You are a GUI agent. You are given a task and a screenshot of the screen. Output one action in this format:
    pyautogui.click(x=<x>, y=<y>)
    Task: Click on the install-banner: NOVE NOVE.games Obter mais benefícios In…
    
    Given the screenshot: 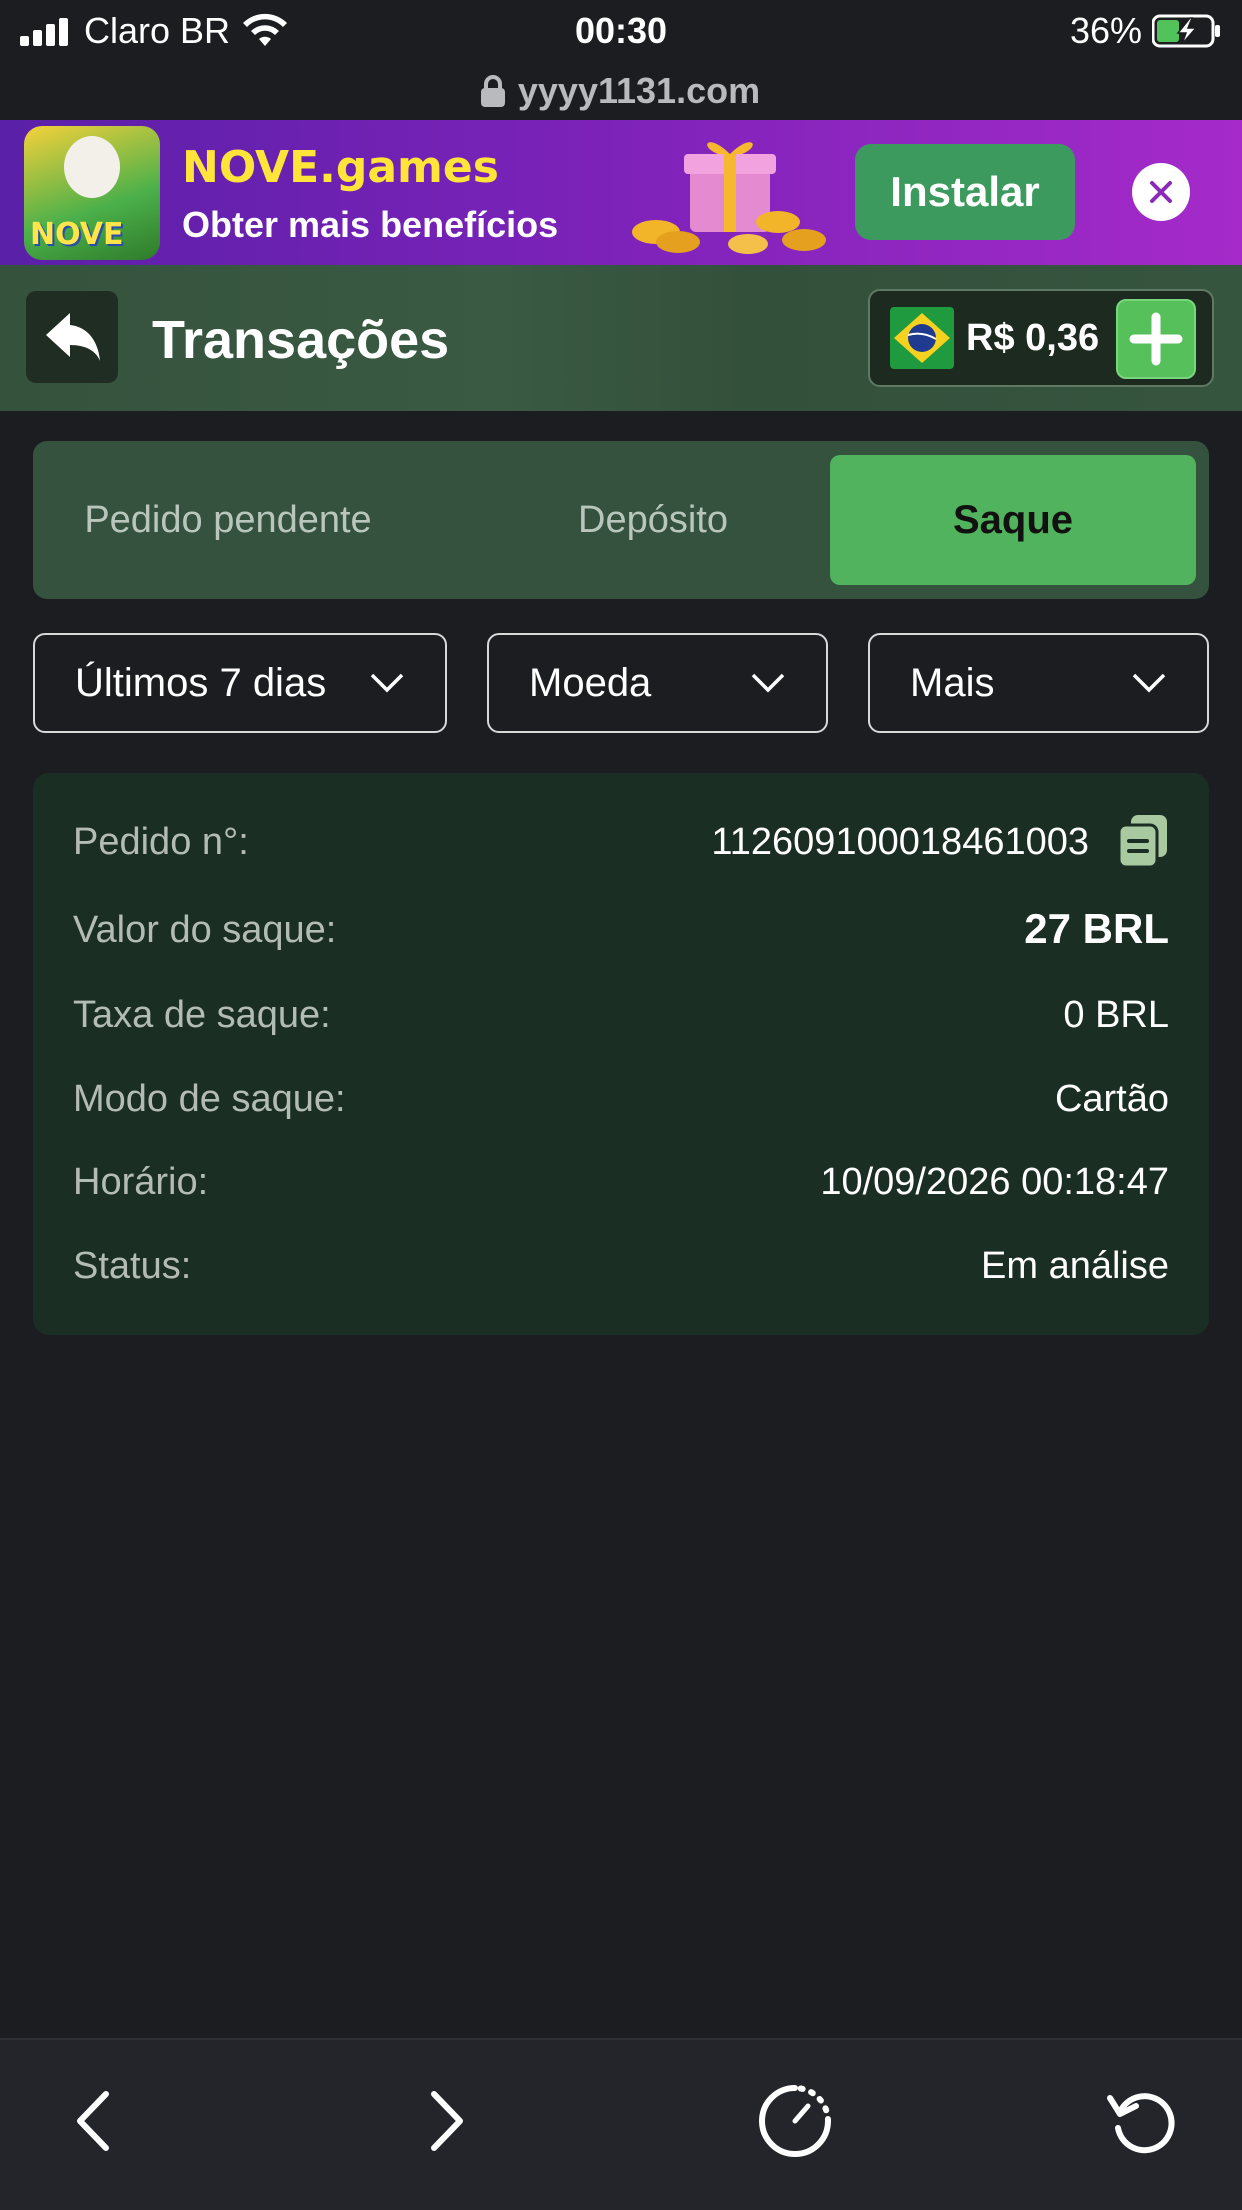 What is the action you would take?
    pyautogui.click(x=621, y=192)
    